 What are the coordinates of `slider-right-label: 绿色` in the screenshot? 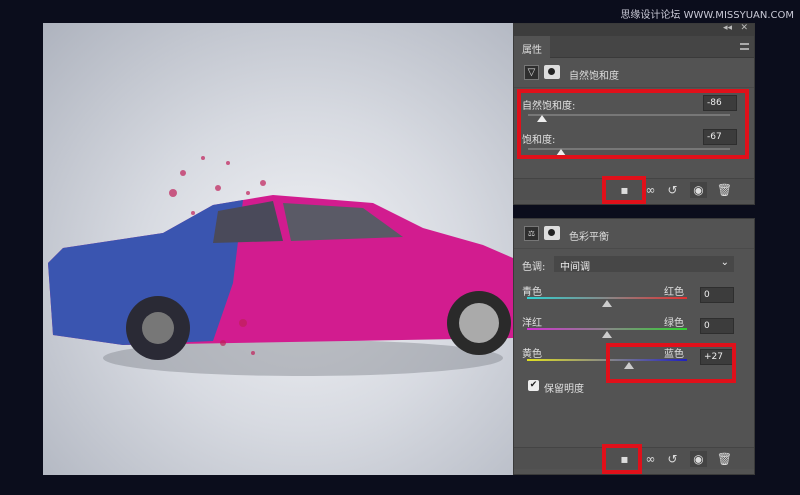 It's located at (674, 323).